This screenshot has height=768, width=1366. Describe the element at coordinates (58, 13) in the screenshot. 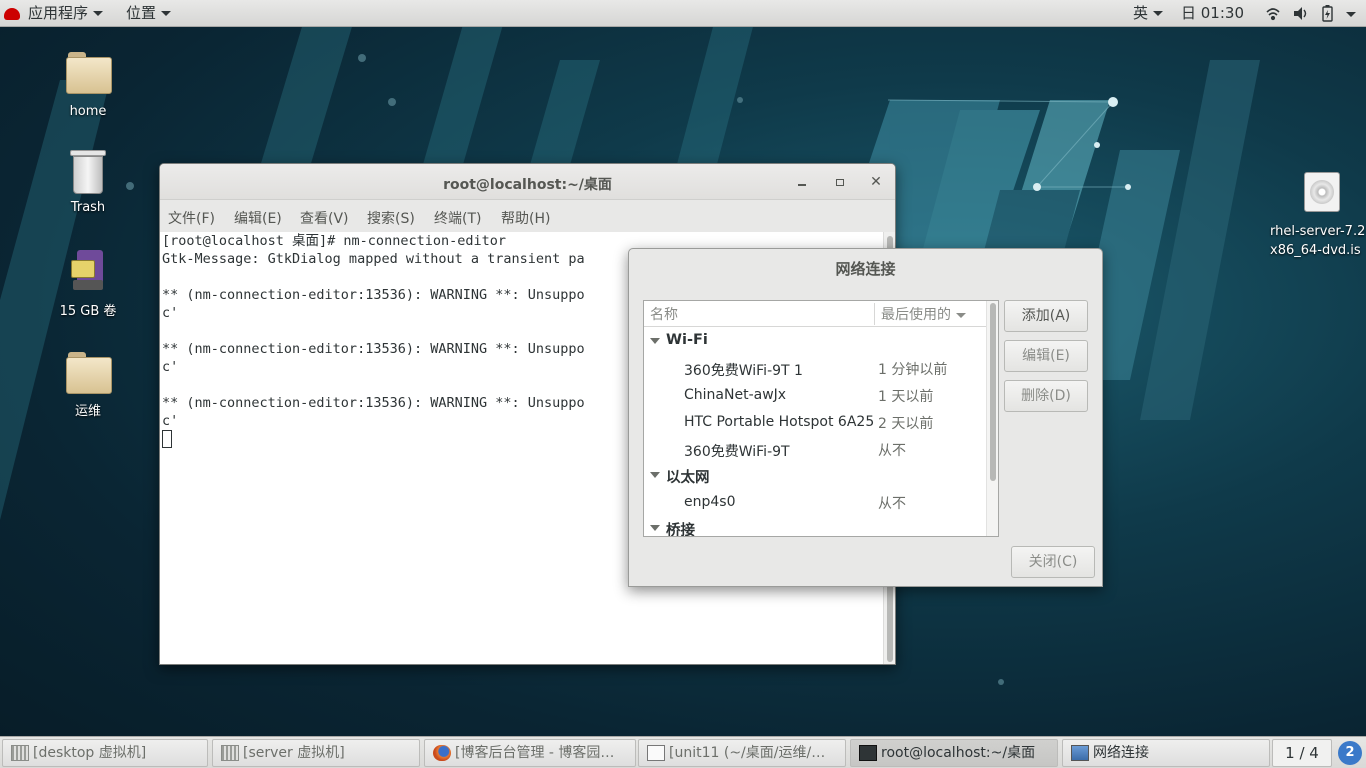

I see `applications-label: 应用程序` at that location.